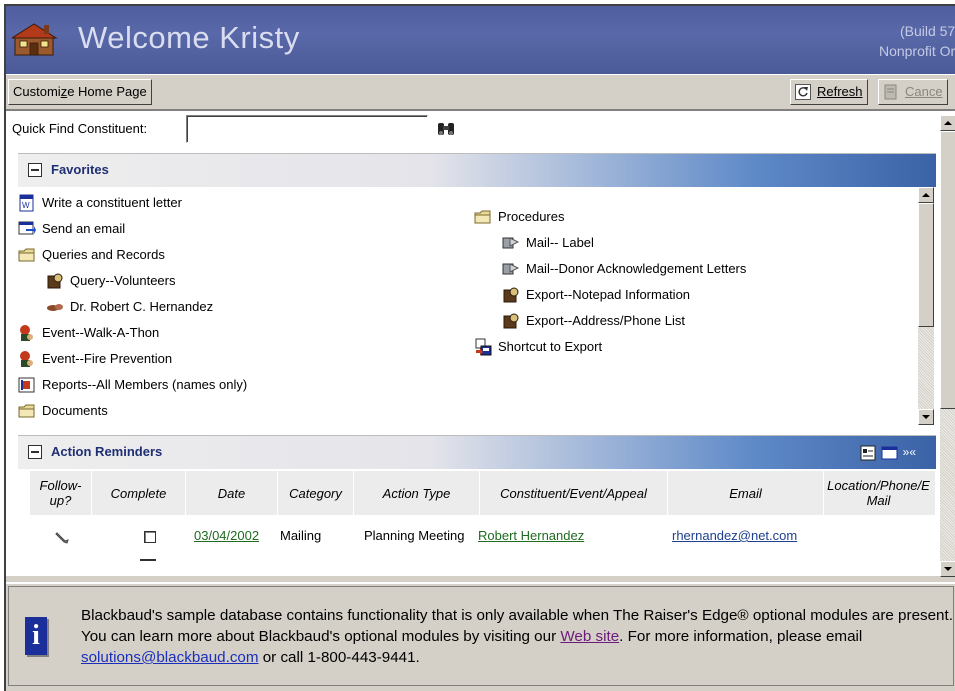 Image resolution: width=955 pixels, height=691 pixels. Describe the element at coordinates (917, 41) in the screenshot. I see `build-info: (Build 573 Nonprofit Org` at that location.